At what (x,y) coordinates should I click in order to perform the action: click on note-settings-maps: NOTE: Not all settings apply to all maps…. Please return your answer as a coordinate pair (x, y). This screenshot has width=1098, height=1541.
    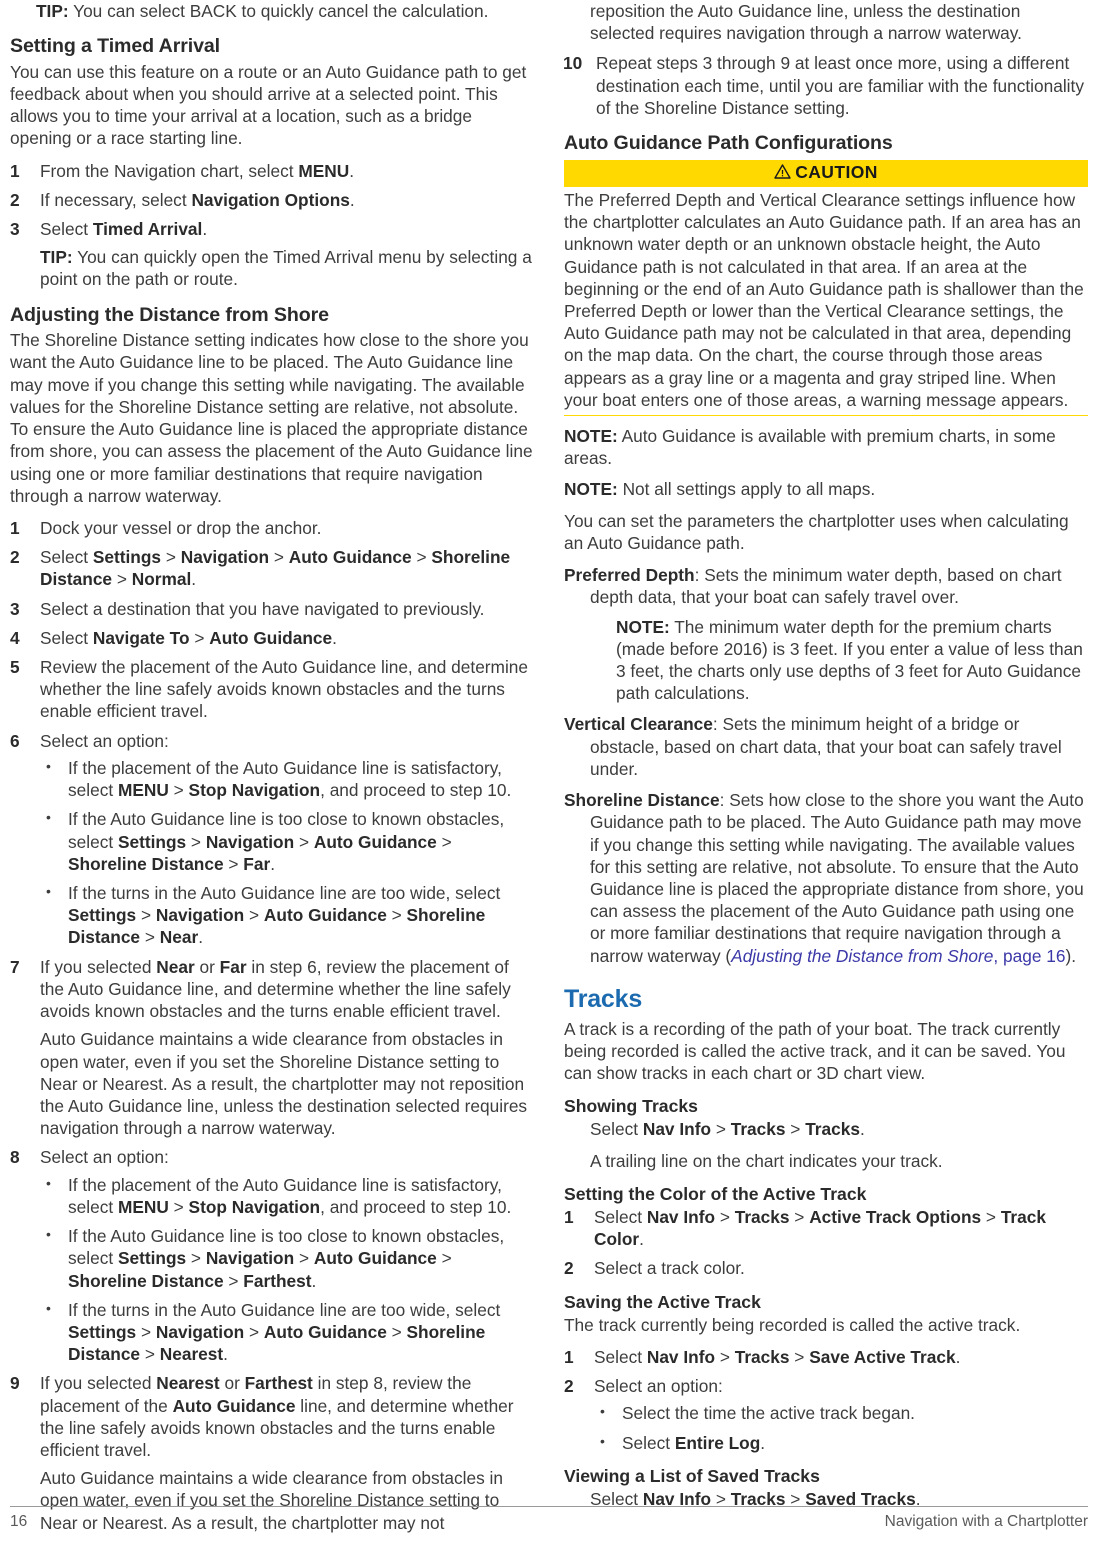
    Looking at the image, I should click on (826, 489).